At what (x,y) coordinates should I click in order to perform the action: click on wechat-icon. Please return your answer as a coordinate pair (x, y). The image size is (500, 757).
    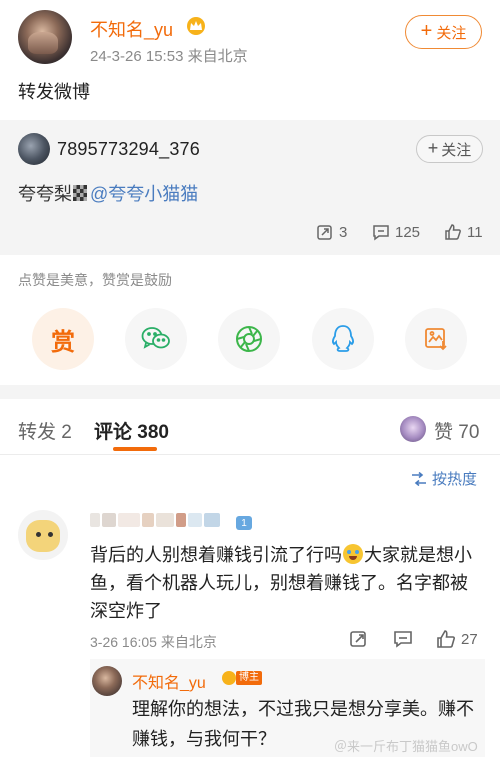
    Looking at the image, I should click on (155, 338).